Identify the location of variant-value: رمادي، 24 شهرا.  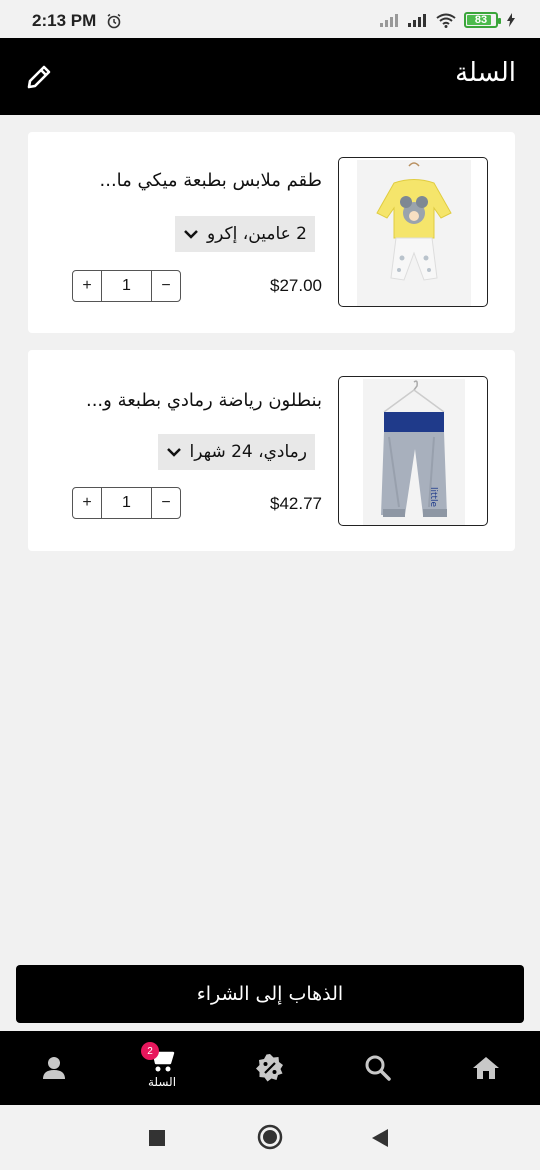
(248, 452).